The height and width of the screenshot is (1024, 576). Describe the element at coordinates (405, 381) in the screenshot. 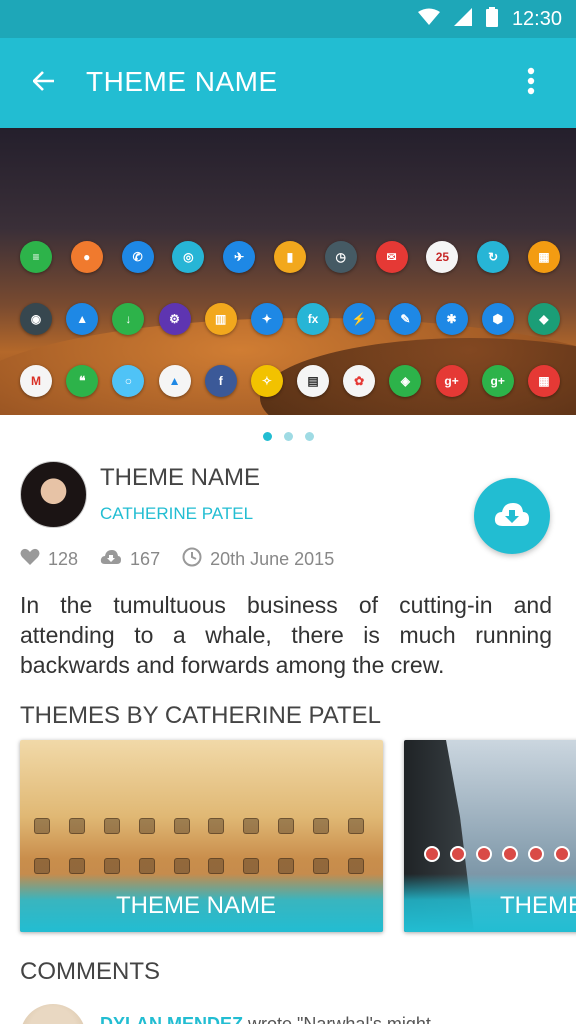

I see `app-icon: ◈` at that location.